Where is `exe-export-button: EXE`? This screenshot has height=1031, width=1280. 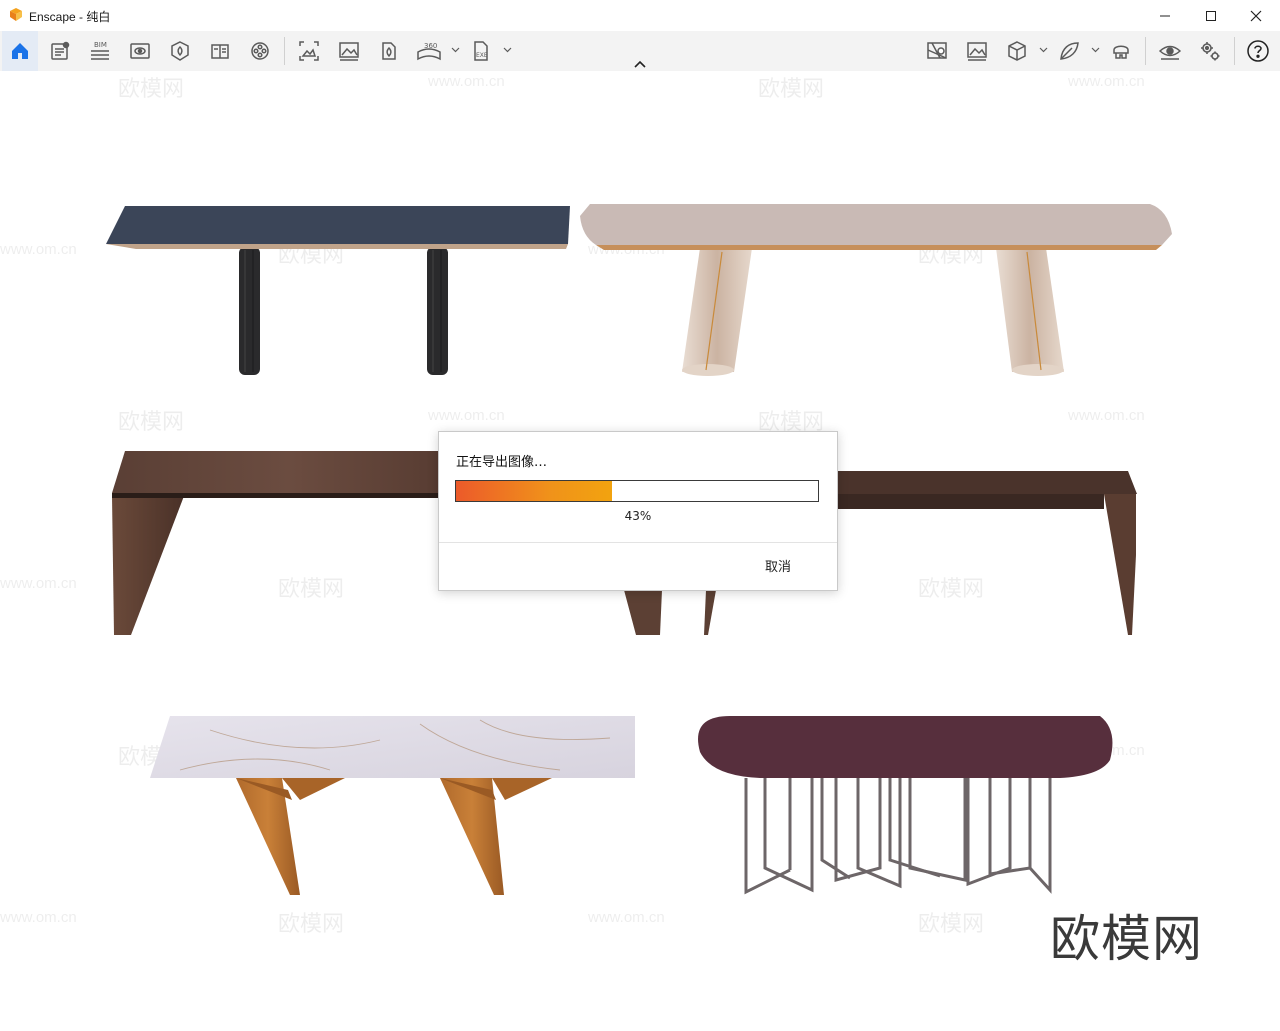
exe-export-button: EXE is located at coordinates (481, 51).